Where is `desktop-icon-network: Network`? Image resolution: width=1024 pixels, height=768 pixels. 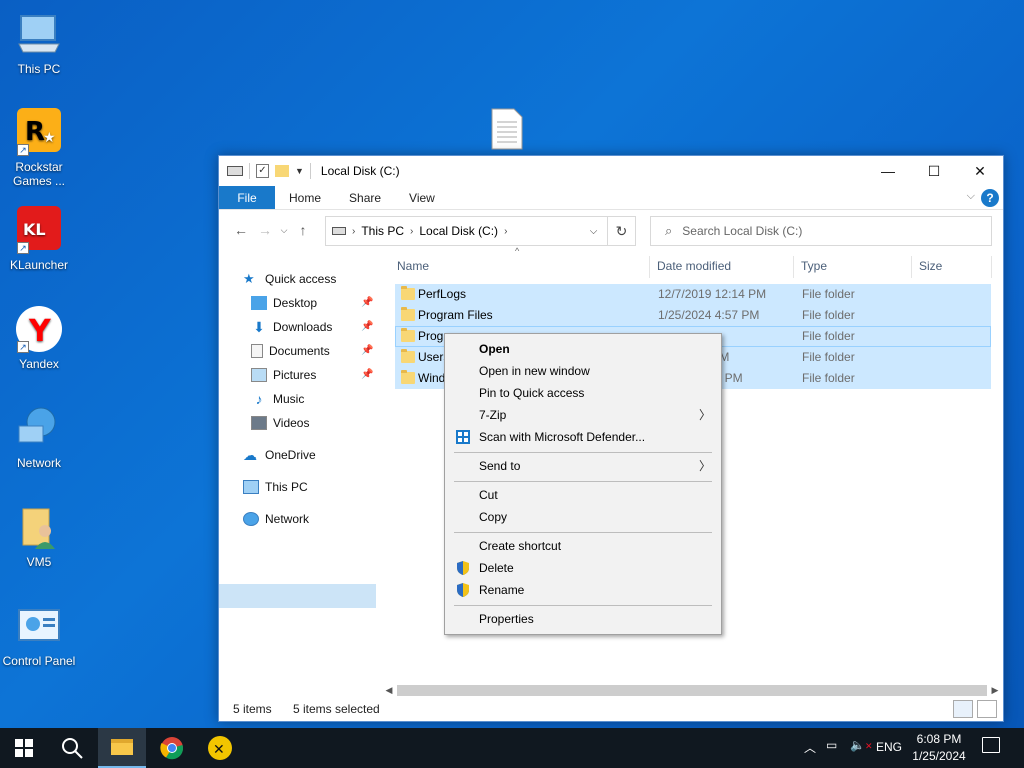 desktop-icon-network: Network is located at coordinates (39, 437).